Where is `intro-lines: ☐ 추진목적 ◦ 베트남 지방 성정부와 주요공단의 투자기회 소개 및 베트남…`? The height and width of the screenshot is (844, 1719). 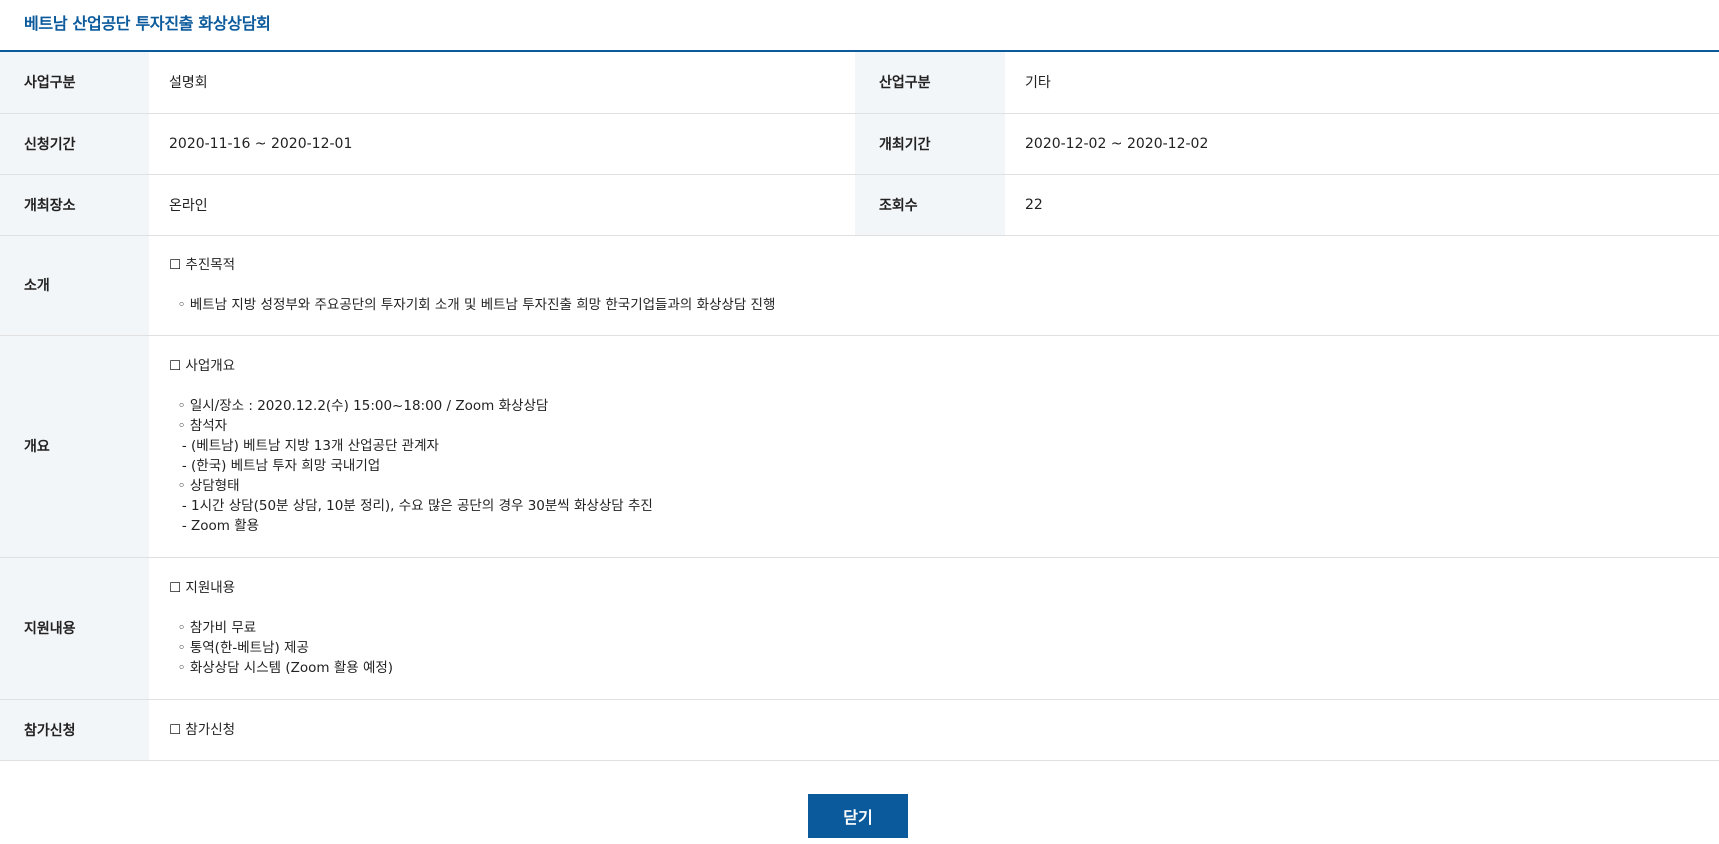
intro-lines: ☐ 추진목적 ◦ 베트남 지방 성정부와 주요공단의 투자기회 소개 및 베트남… is located at coordinates (944, 285).